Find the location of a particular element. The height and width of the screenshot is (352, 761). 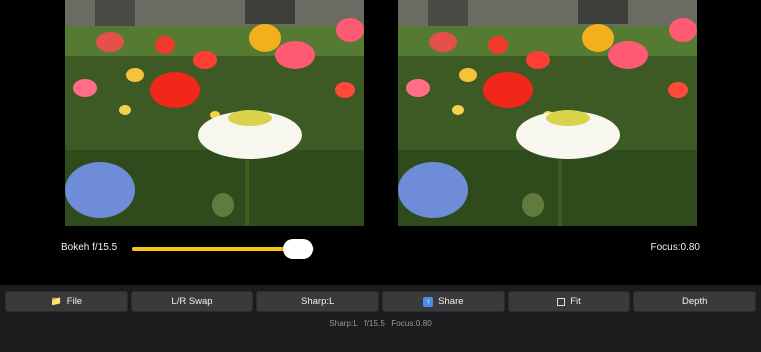

fit-button: Fit is located at coordinates (569, 301).